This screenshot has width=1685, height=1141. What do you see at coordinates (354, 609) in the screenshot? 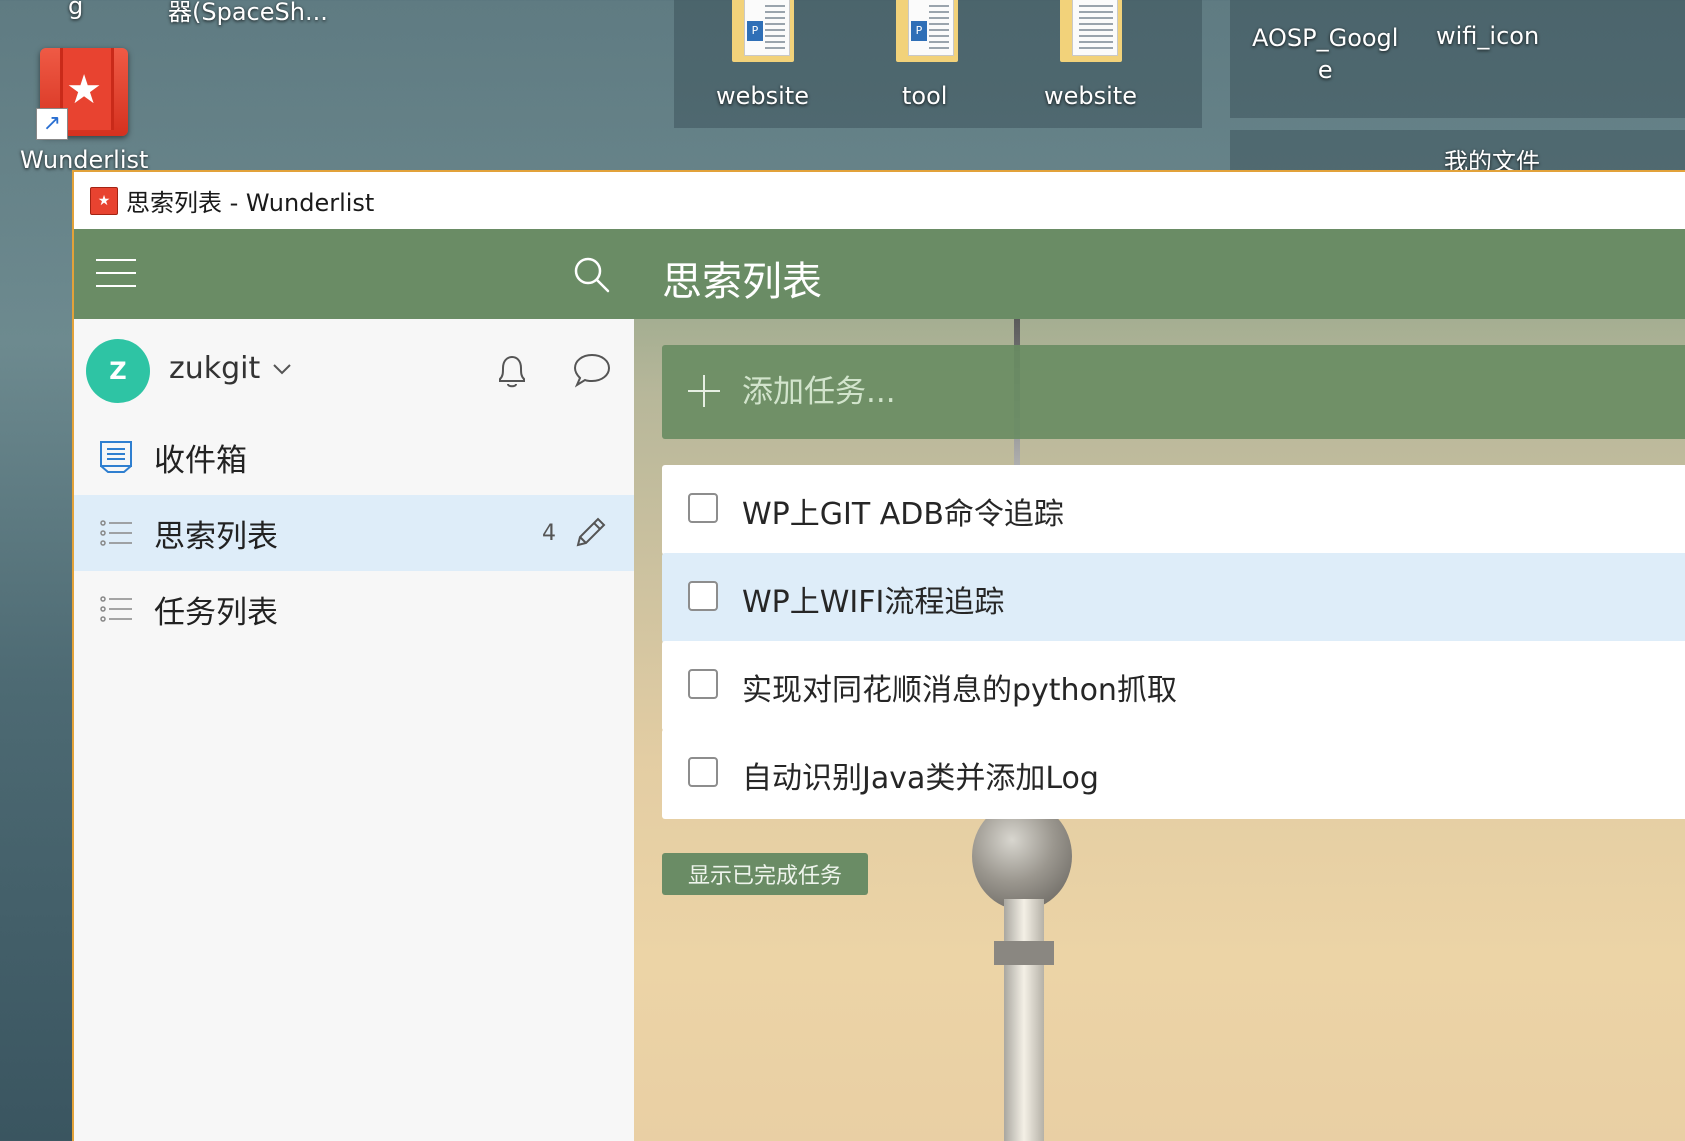
I see `sidebar-item-task-list: 任务列表` at bounding box center [354, 609].